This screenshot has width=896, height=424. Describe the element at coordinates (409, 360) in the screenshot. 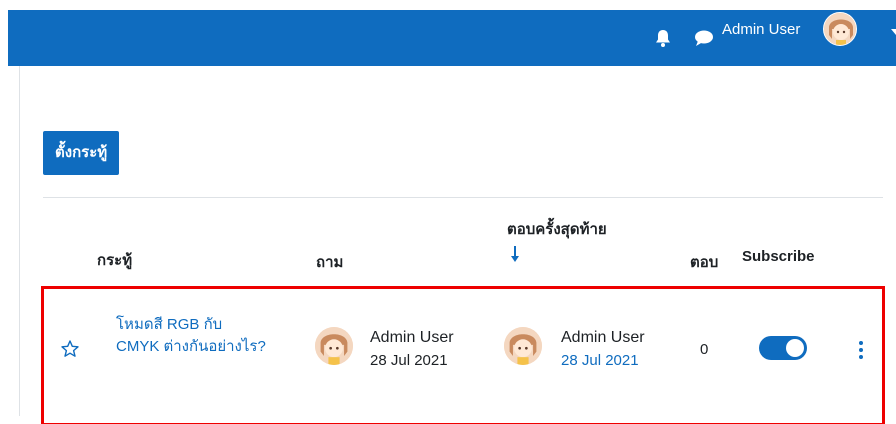

I see `started-date: 28 Jul 2021` at that location.